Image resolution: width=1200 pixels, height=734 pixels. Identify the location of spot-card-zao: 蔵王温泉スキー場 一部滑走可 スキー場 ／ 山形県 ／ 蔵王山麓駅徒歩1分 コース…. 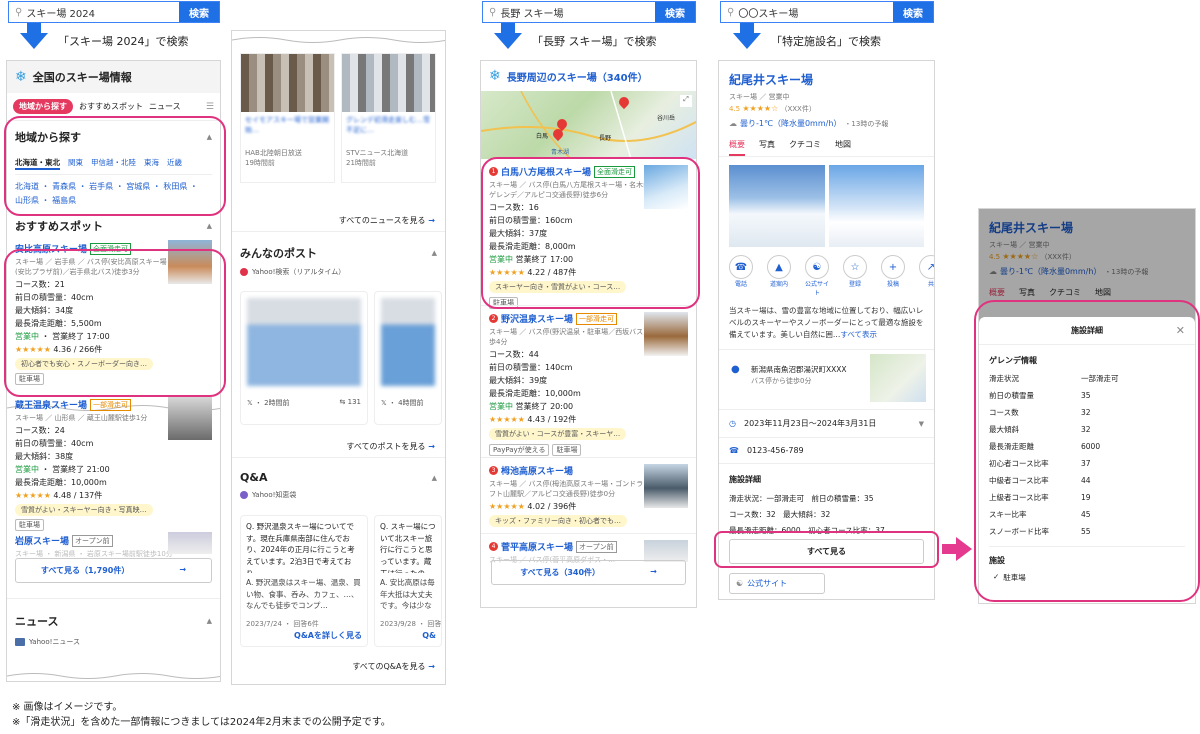
(113, 464).